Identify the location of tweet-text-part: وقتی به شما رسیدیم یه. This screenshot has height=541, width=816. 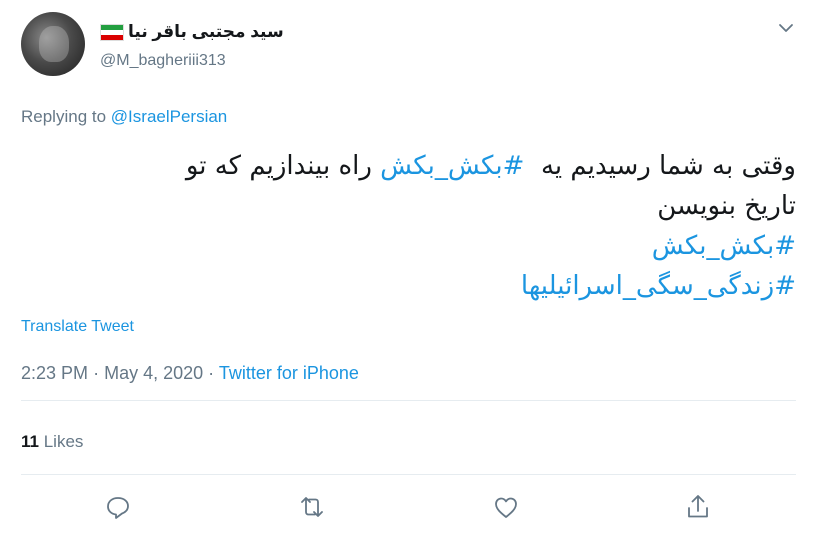
(668, 166).